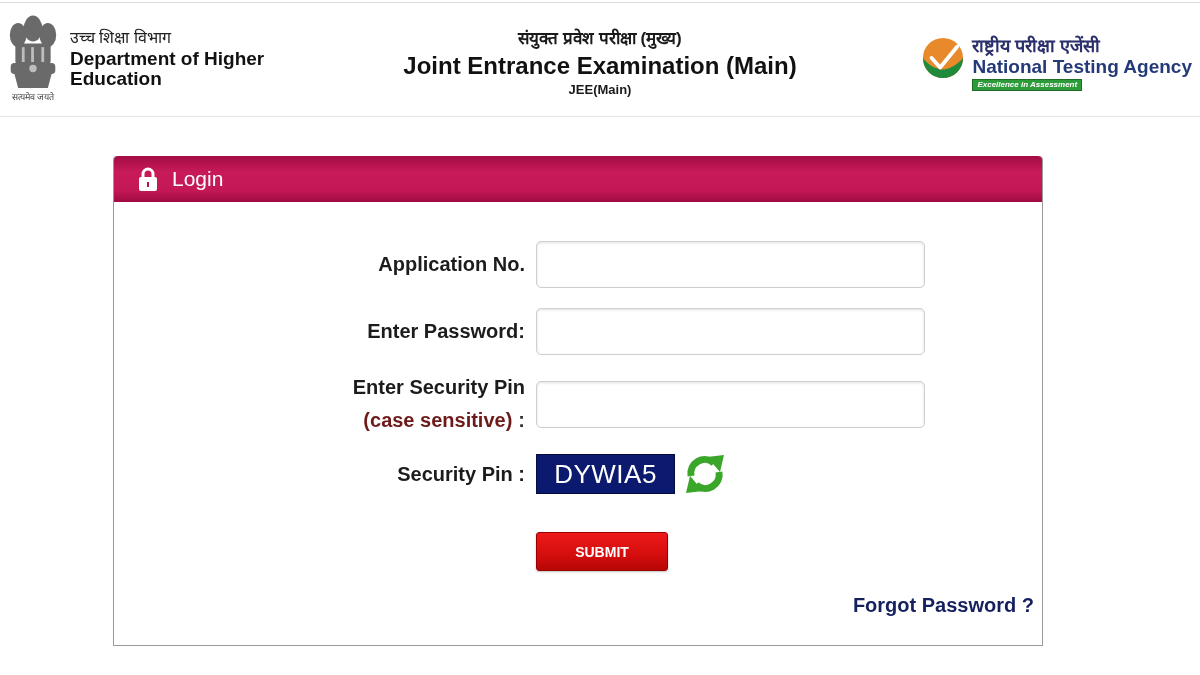  I want to click on field-note: (case sensitive), so click(438, 420).